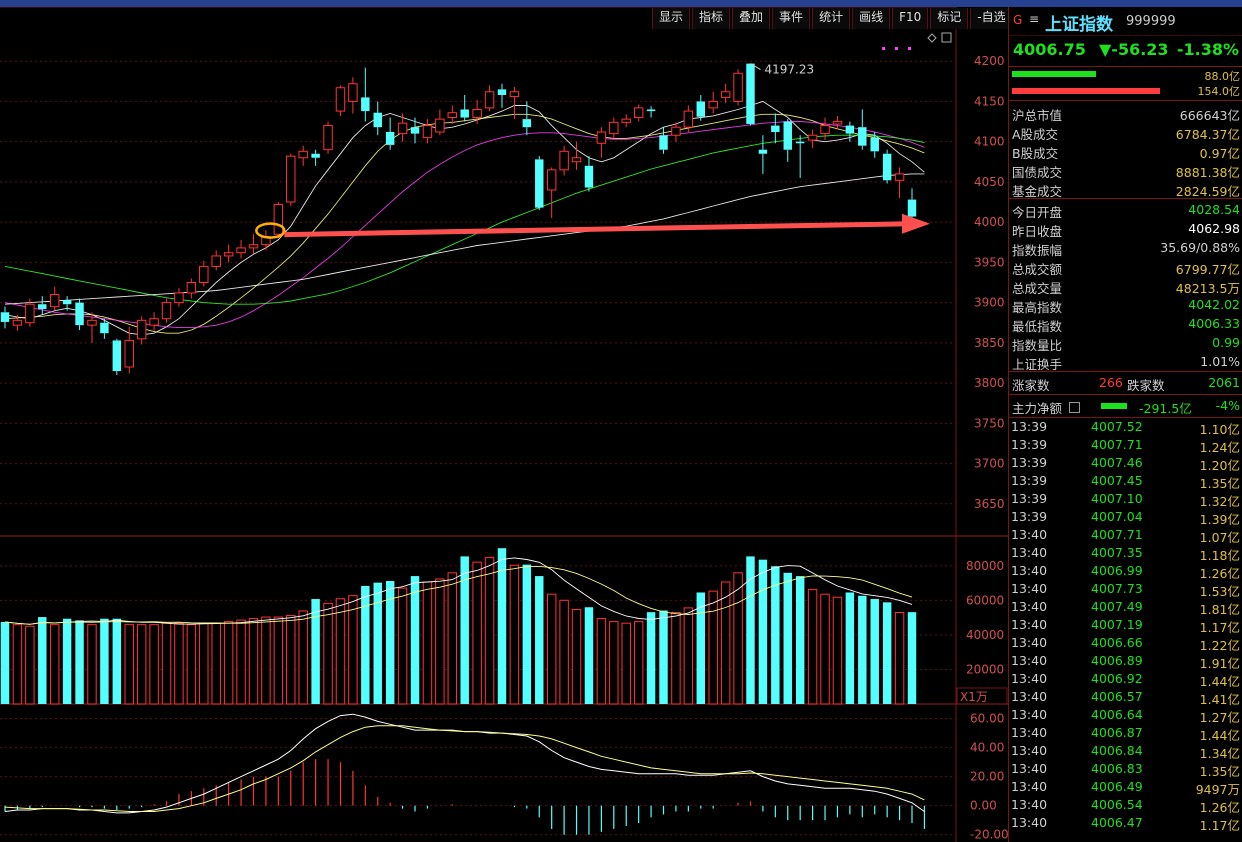  Describe the element at coordinates (1125, 553) in the screenshot. I see `tick-row: 13:40 4007.35 1.18亿` at that location.